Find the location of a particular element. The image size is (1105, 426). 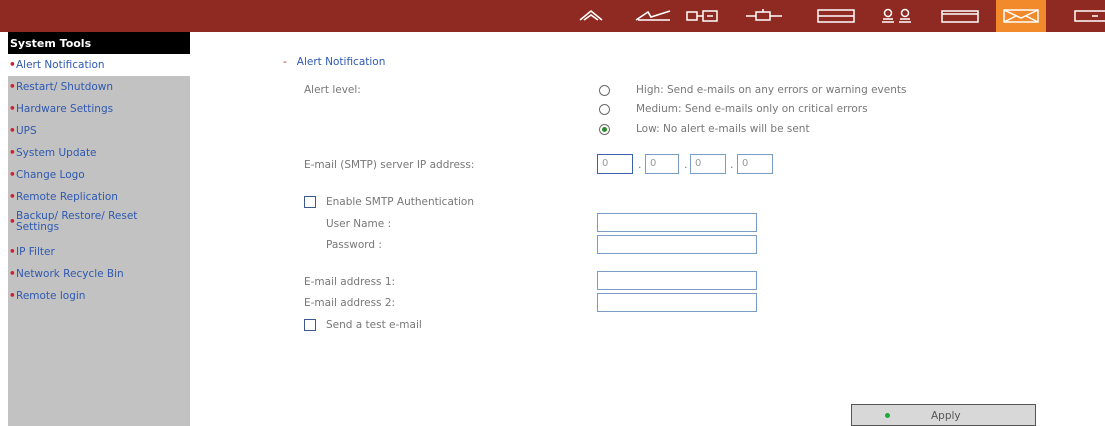

sidebar-item-label: Restart/ Shutdown is located at coordinates (65, 87).